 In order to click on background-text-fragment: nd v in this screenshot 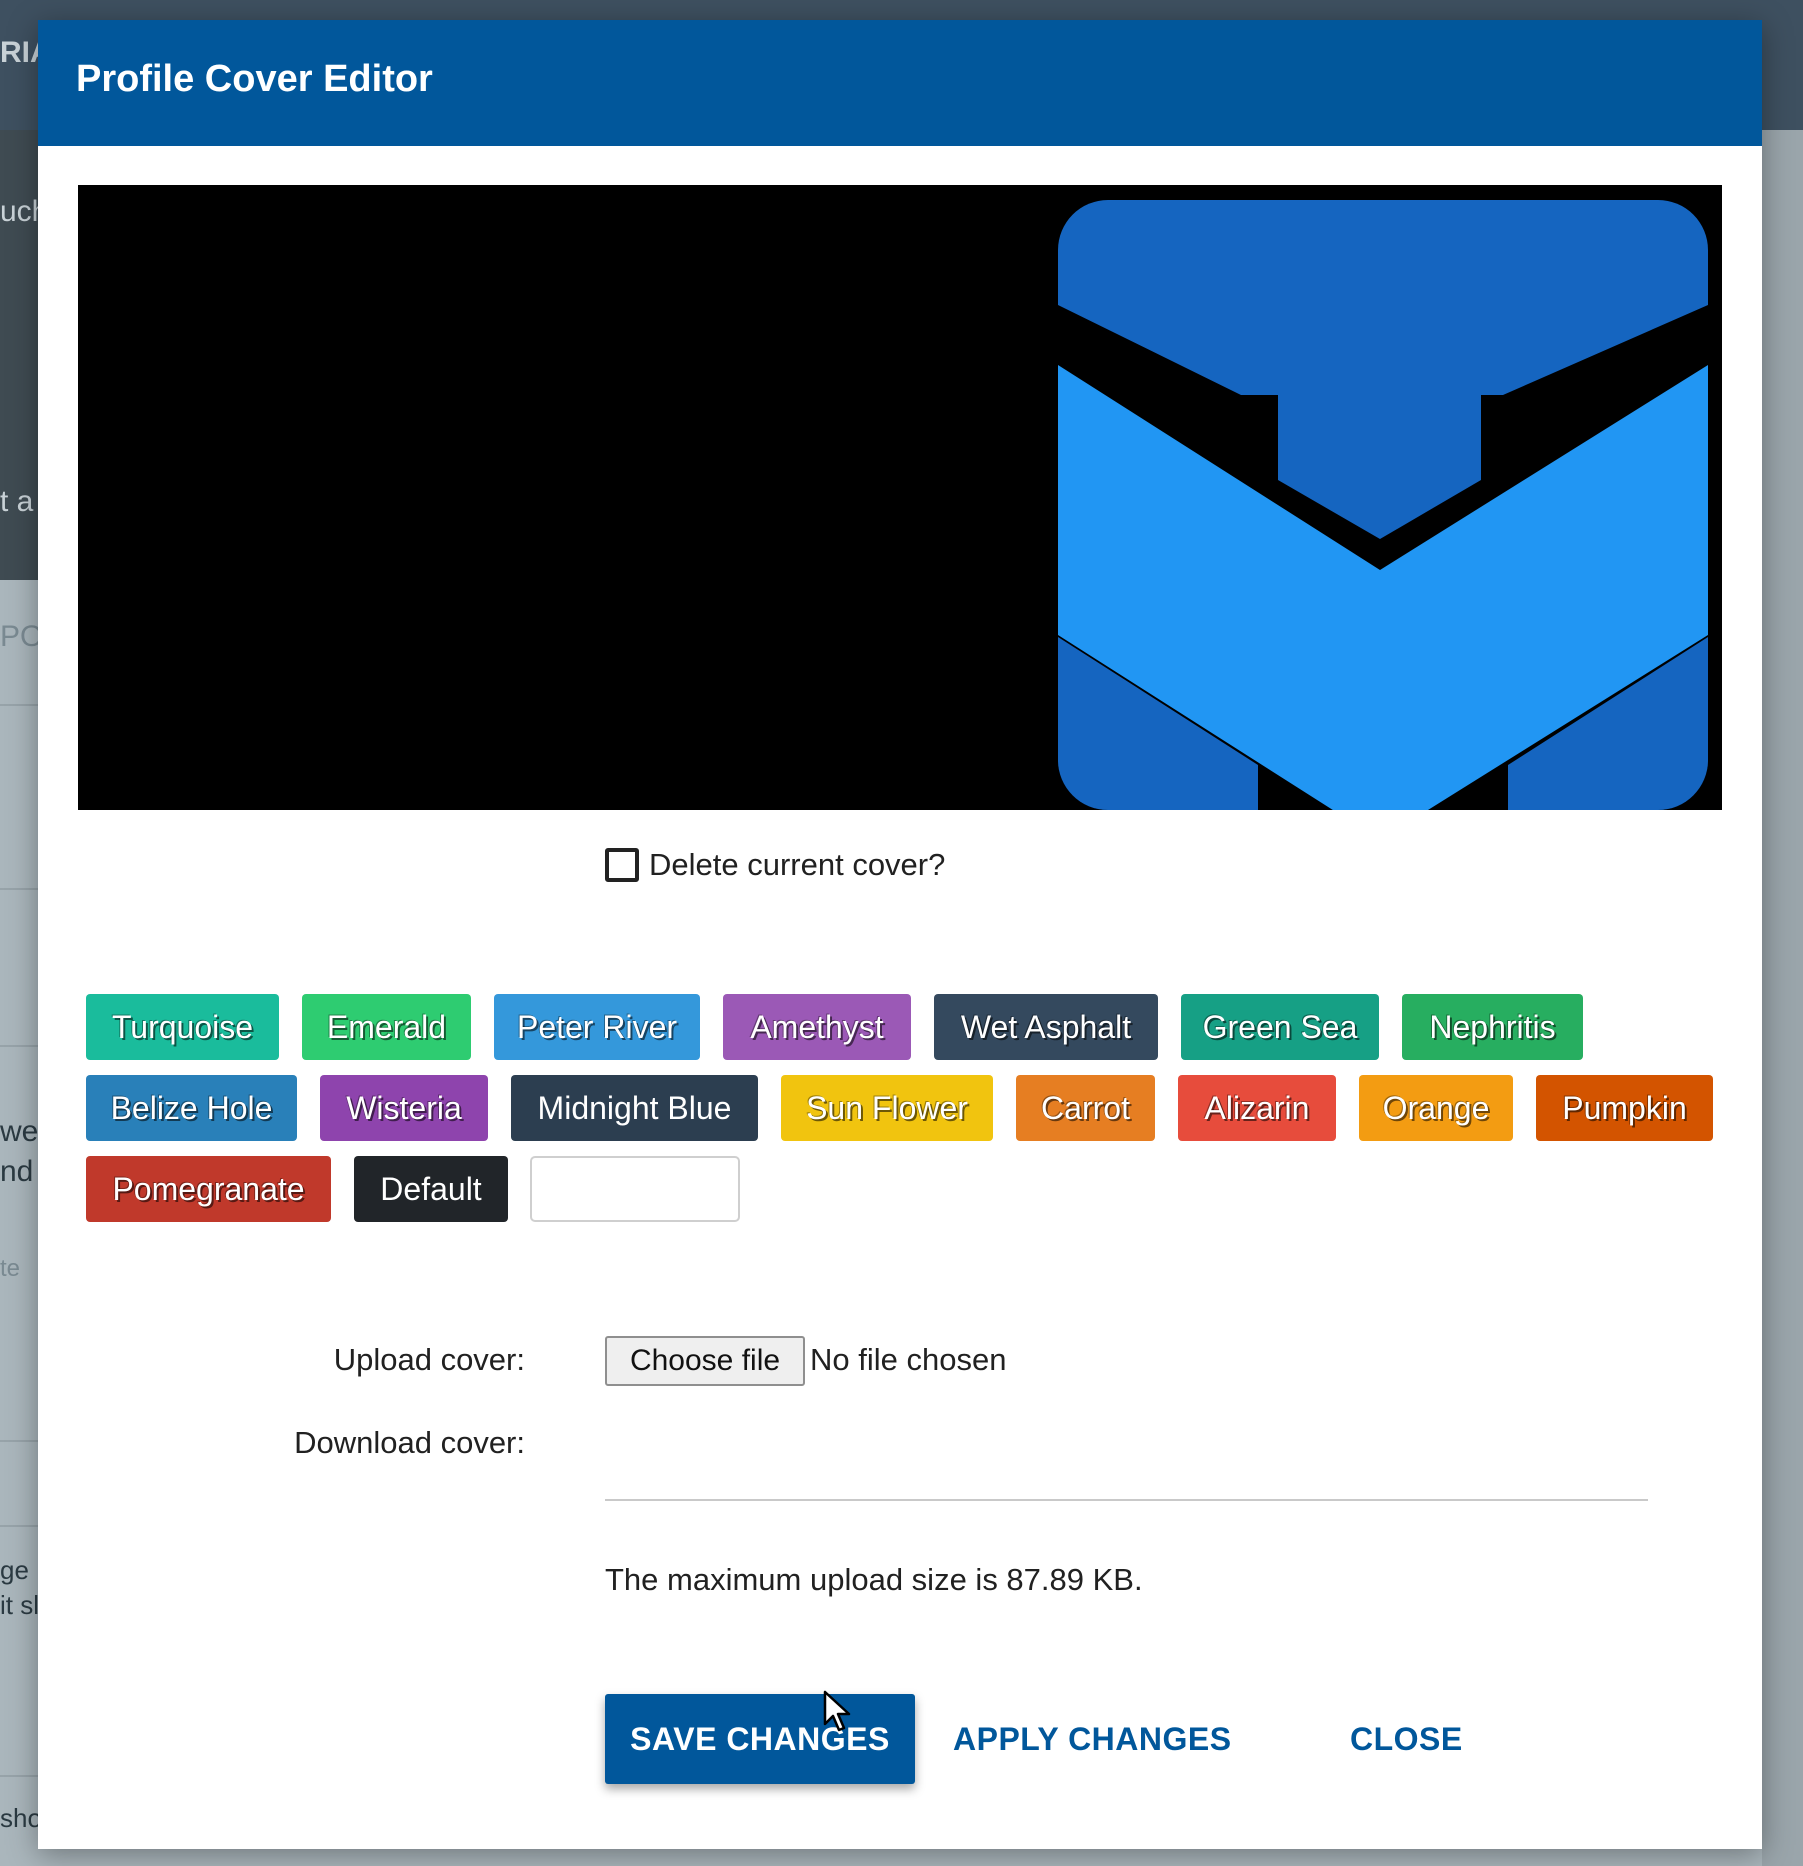, I will do `click(19, 1171)`.